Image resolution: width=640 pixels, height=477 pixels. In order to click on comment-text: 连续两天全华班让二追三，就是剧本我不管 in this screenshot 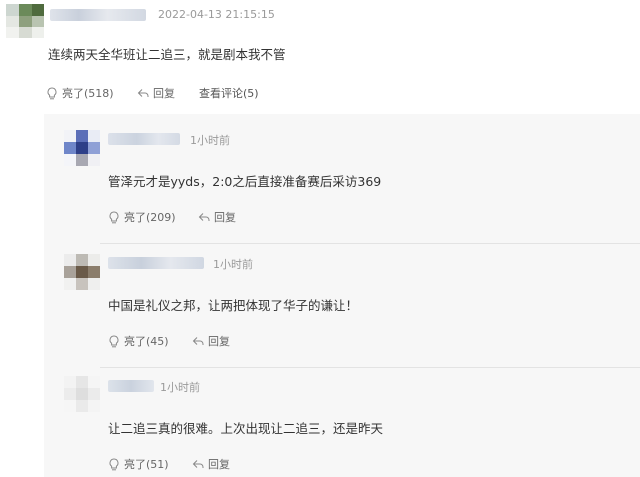, I will do `click(167, 54)`.